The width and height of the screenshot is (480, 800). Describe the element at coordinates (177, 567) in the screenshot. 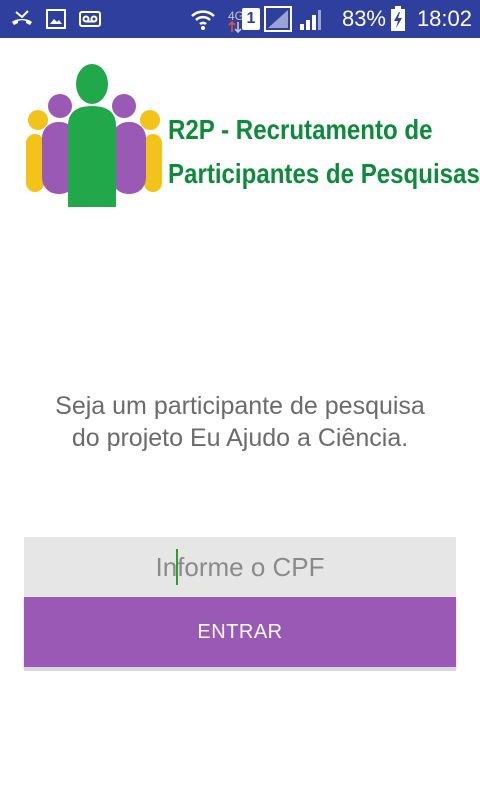

I see `text-cursor` at that location.